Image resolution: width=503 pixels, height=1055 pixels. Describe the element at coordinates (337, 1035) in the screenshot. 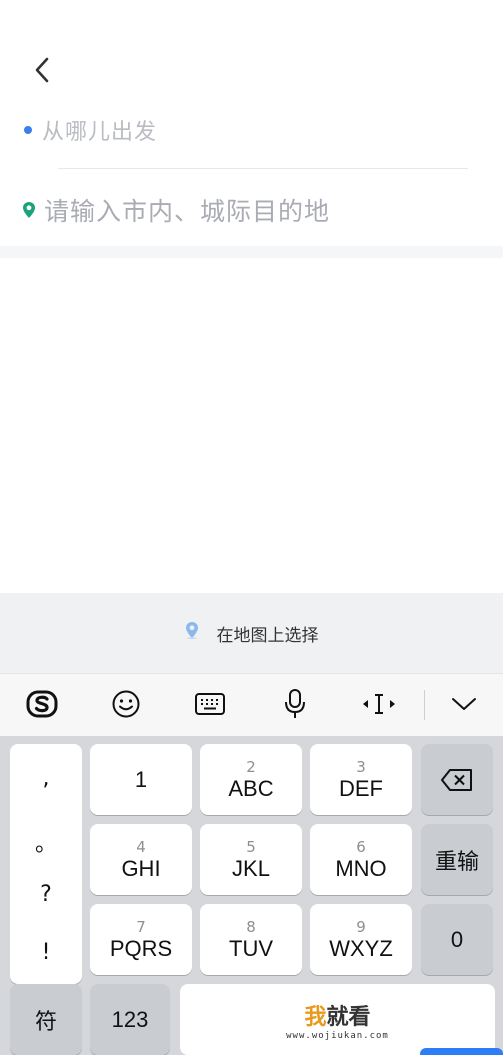

I see `watermark-url: www.wojiukan.com` at that location.